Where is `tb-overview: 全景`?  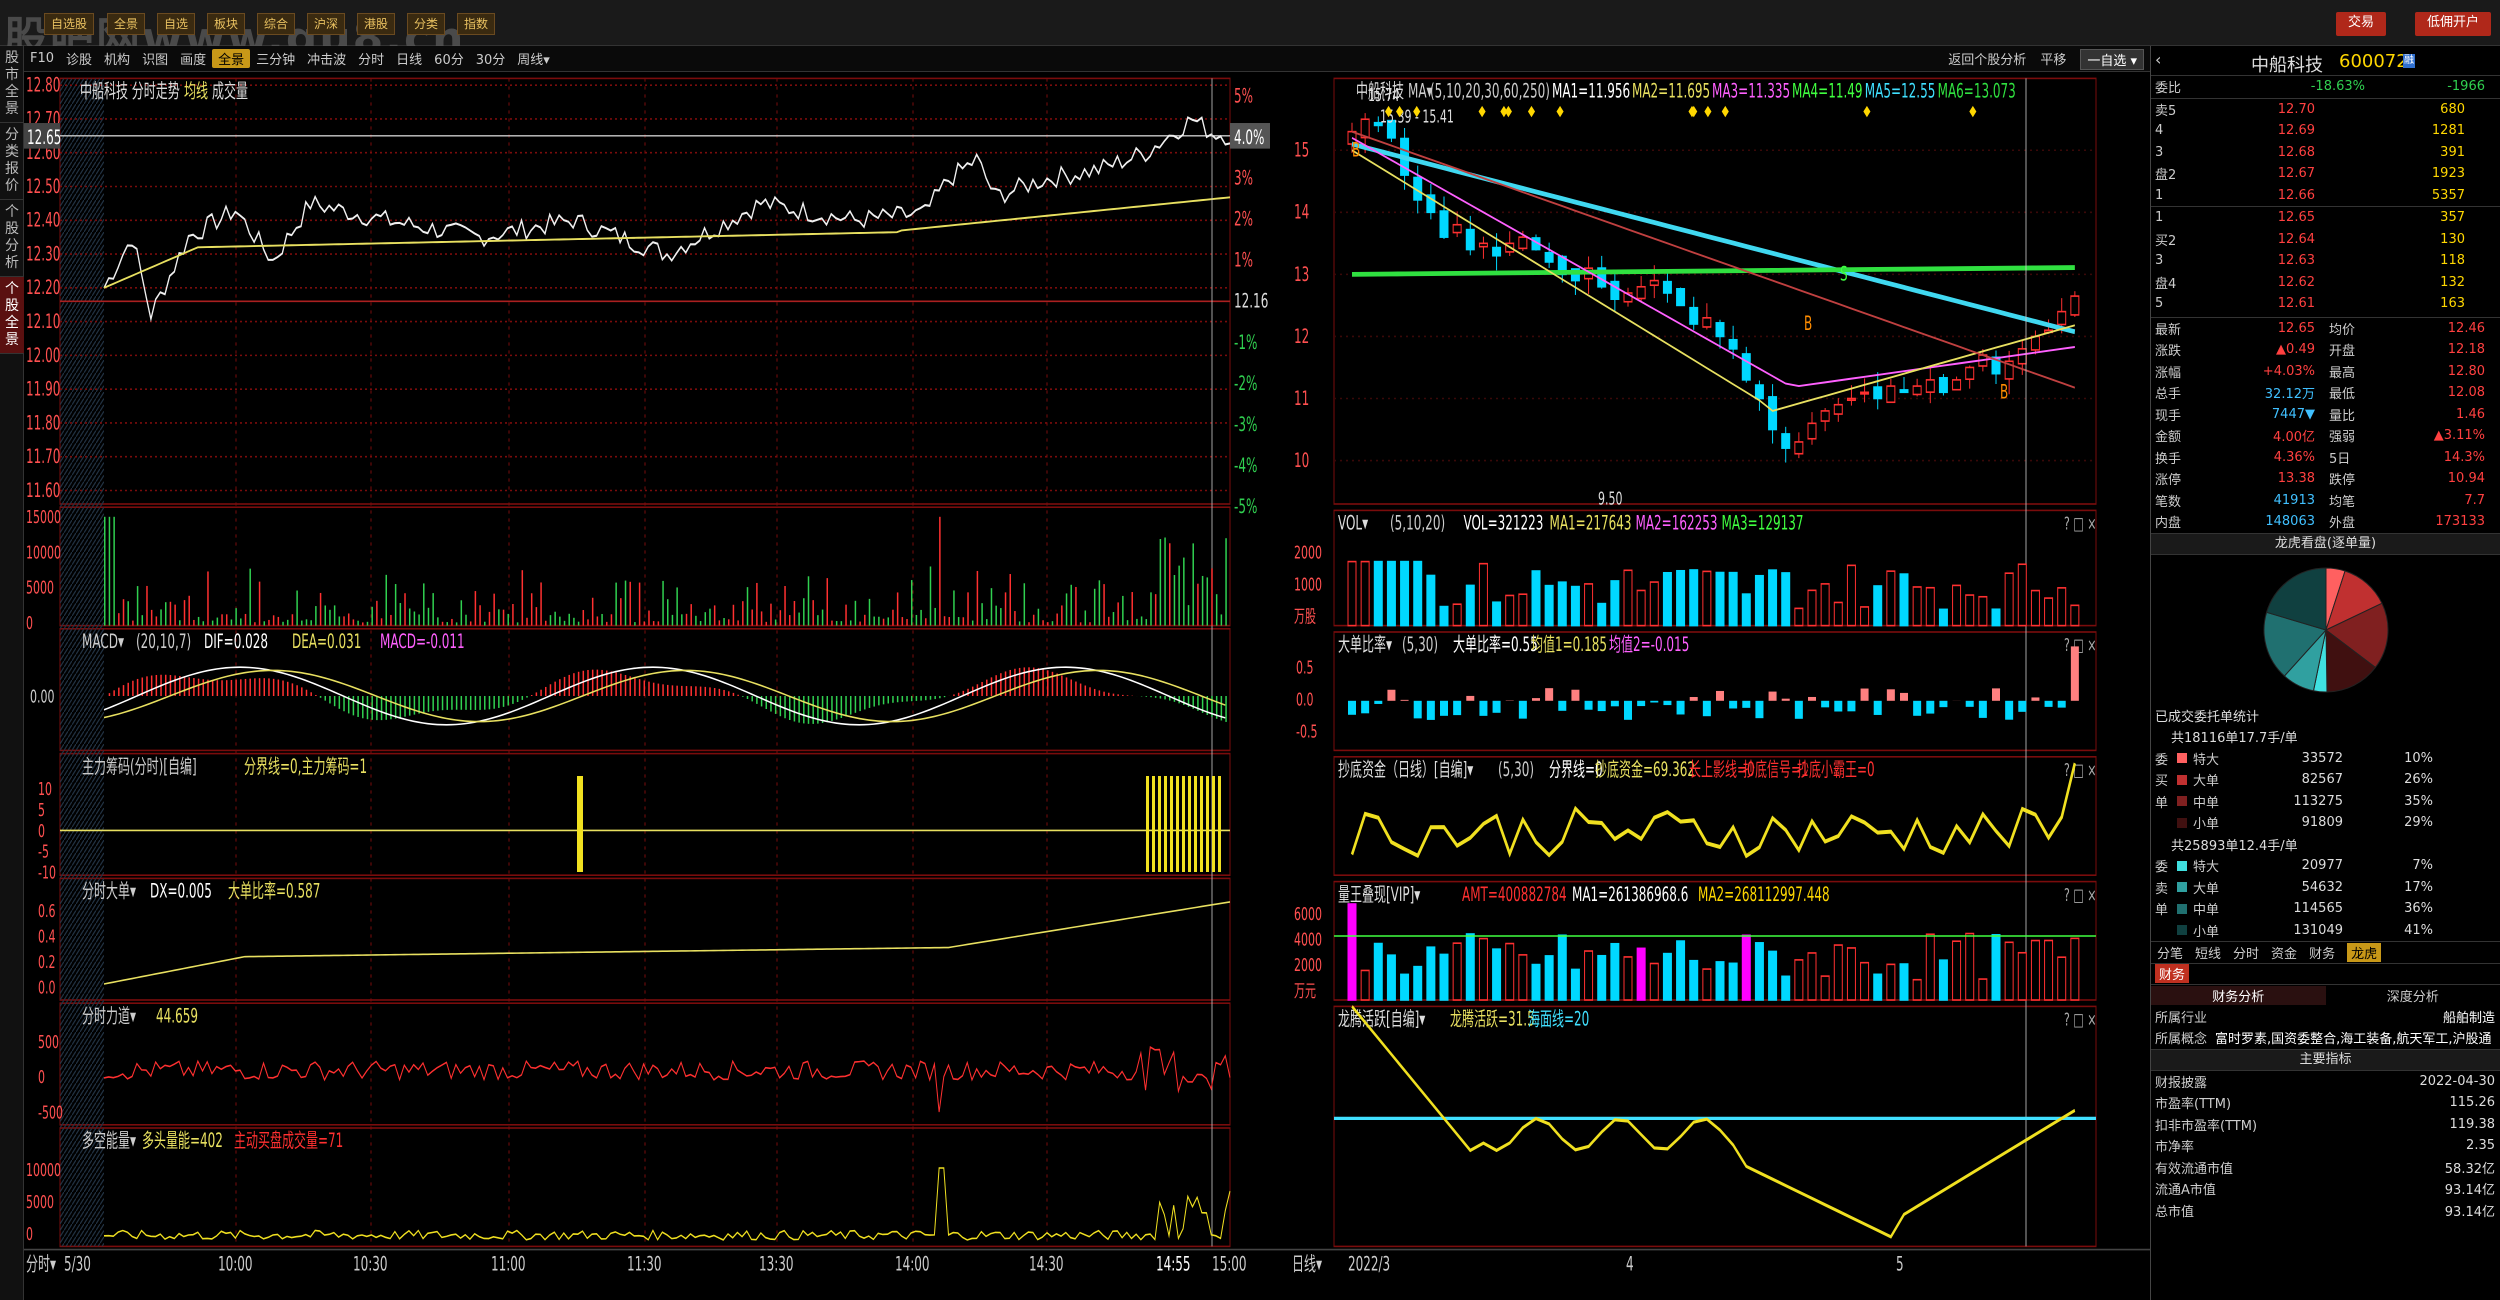 tb-overview: 全景 is located at coordinates (231, 58).